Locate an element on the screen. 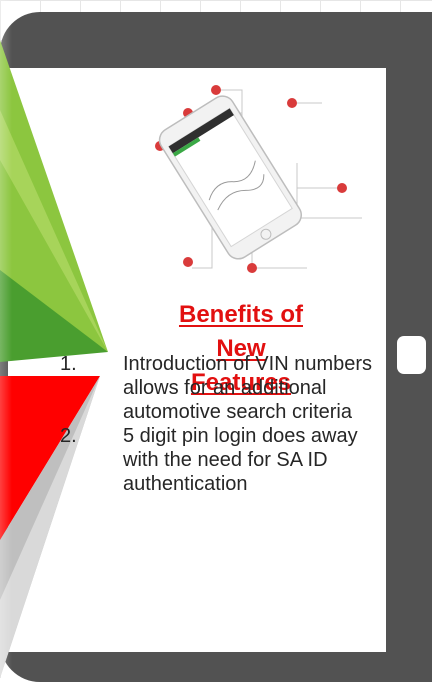 This screenshot has height=682, width=432. list-item-number: 1. is located at coordinates (68, 364).